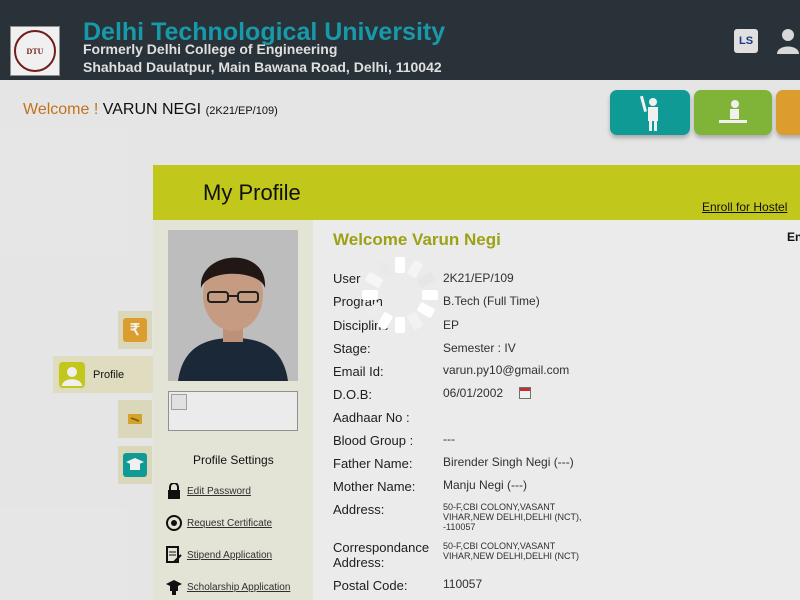 Image resolution: width=800 pixels, height=600 pixels. I want to click on field-value-blood-group: ---, so click(449, 439).